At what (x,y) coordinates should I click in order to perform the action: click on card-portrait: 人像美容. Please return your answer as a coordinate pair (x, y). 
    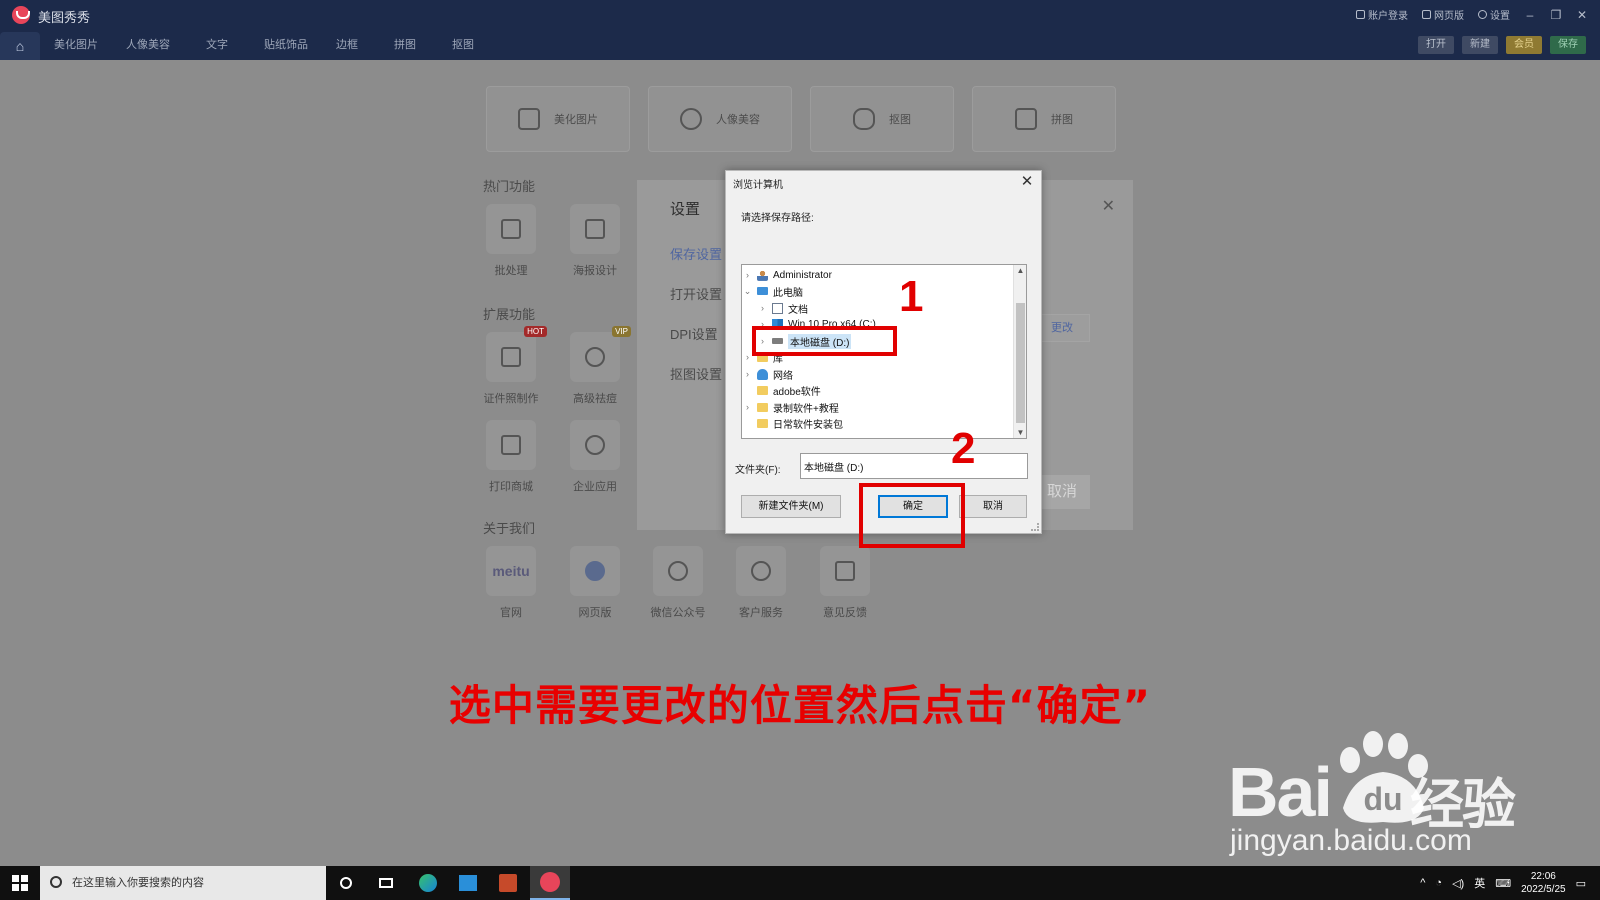
    Looking at the image, I should click on (720, 119).